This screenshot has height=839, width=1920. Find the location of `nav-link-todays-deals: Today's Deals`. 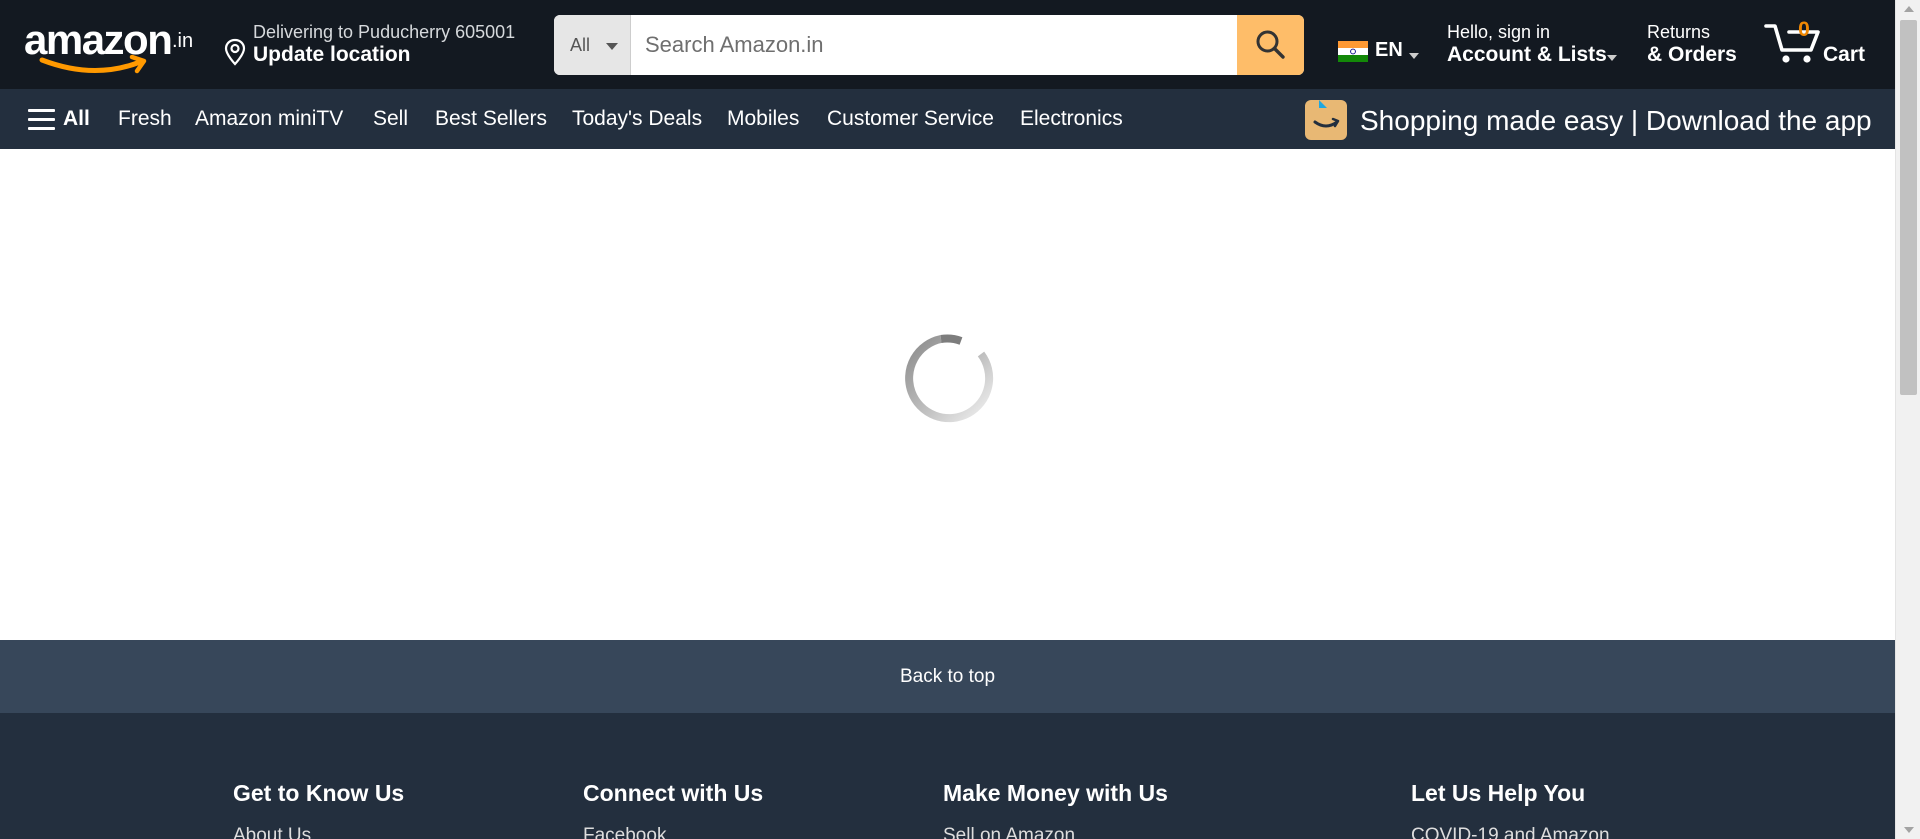

nav-link-todays-deals: Today's Deals is located at coordinates (637, 119).